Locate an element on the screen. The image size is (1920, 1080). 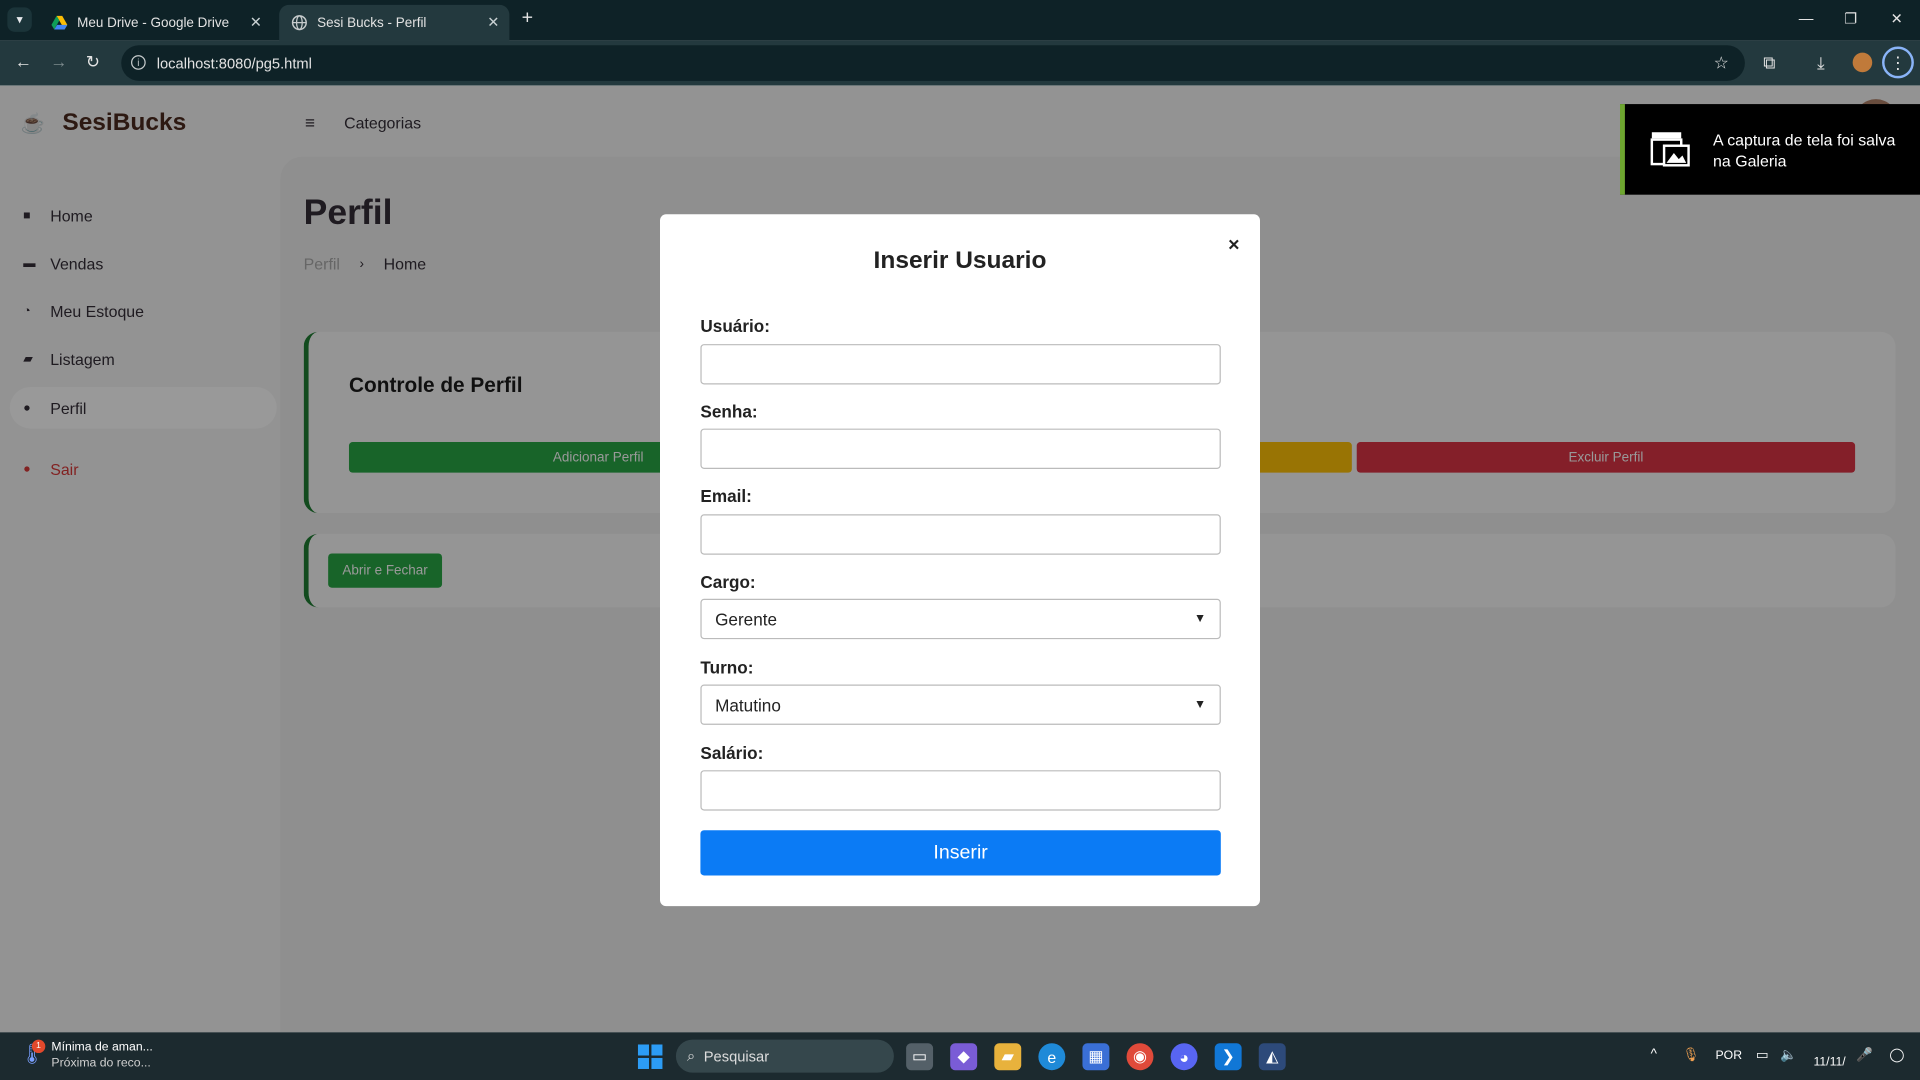
task-view-icon: ▭ is located at coordinates (920, 1057).